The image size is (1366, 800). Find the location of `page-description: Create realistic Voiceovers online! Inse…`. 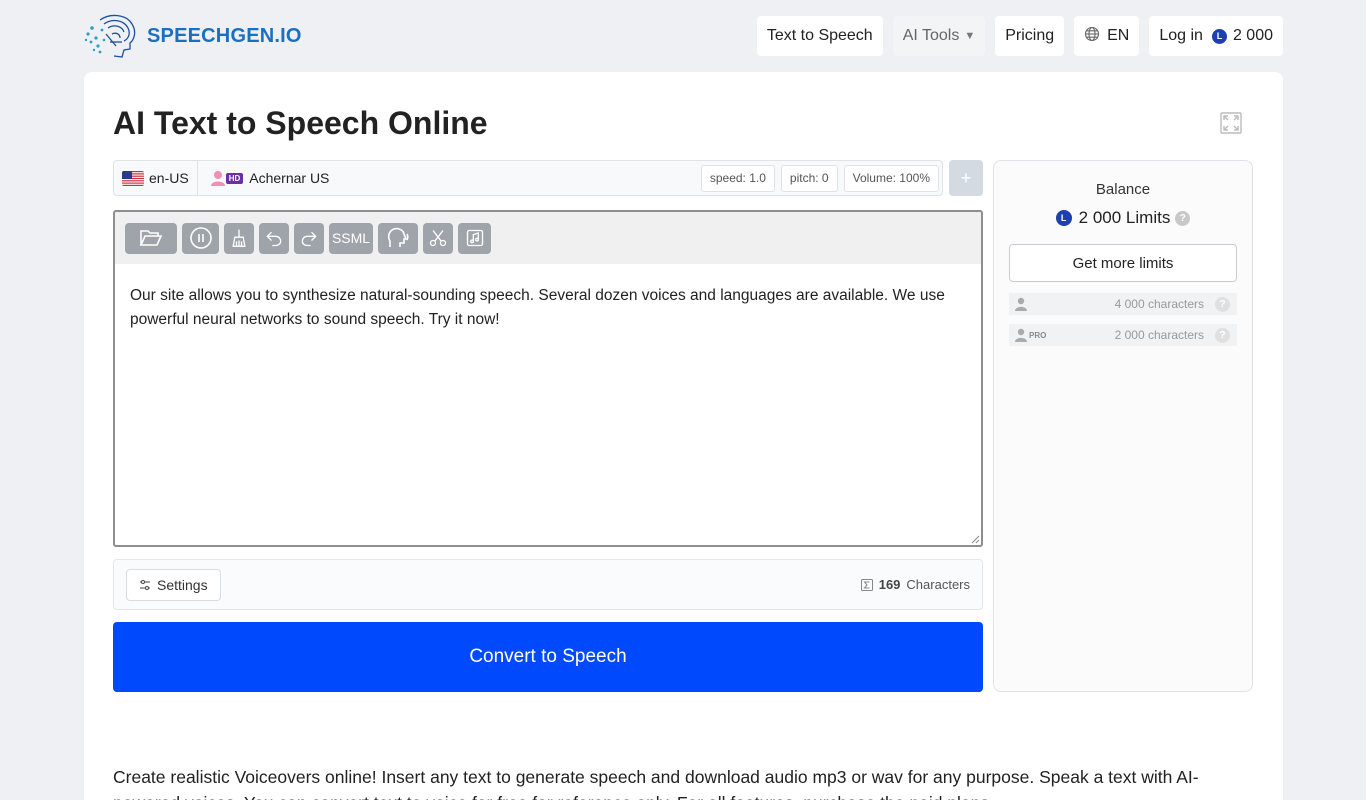

page-description: Create realistic Voiceovers online! Inse… is located at coordinates (656, 783).